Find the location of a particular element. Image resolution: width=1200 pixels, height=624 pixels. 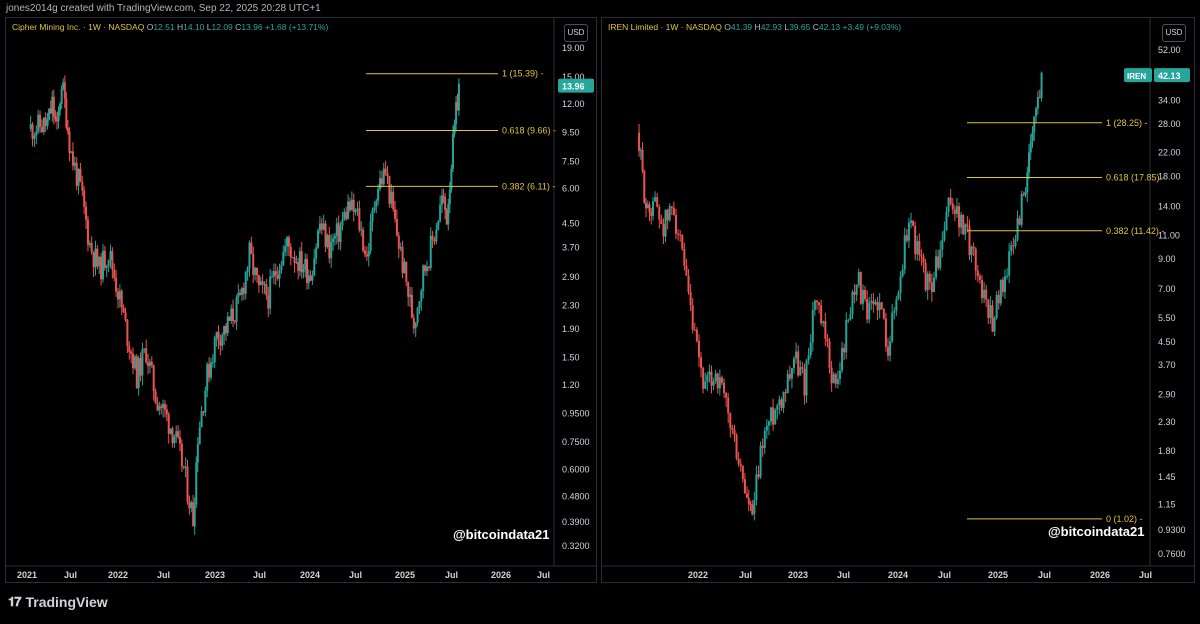

cifr-fib-label: 0.618 (9.66) - is located at coordinates (529, 130).